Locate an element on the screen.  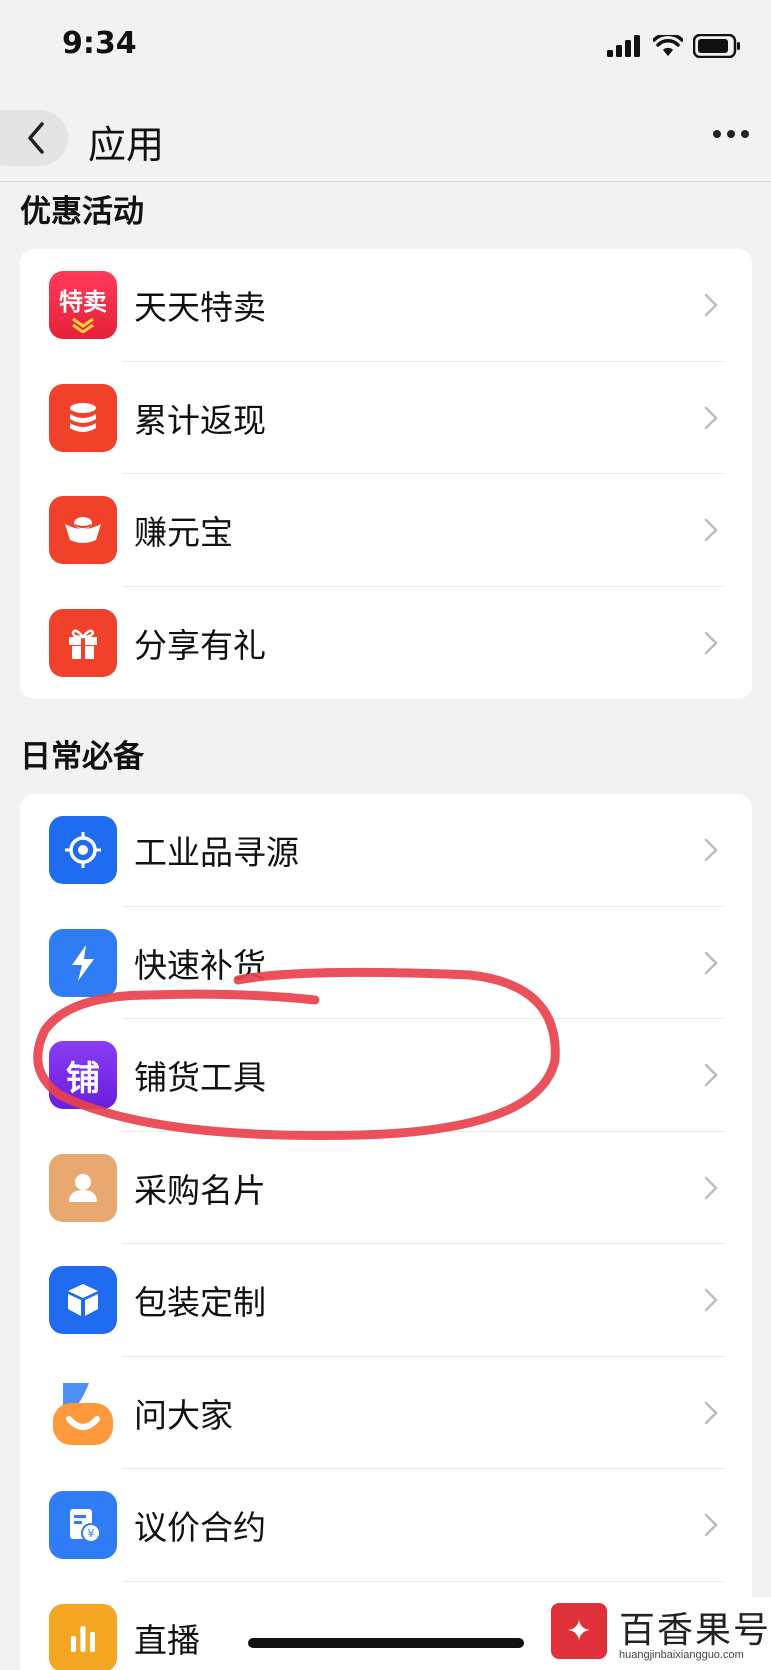
list-item-ask-everyone: 问大家 is located at coordinates (386, 1413).